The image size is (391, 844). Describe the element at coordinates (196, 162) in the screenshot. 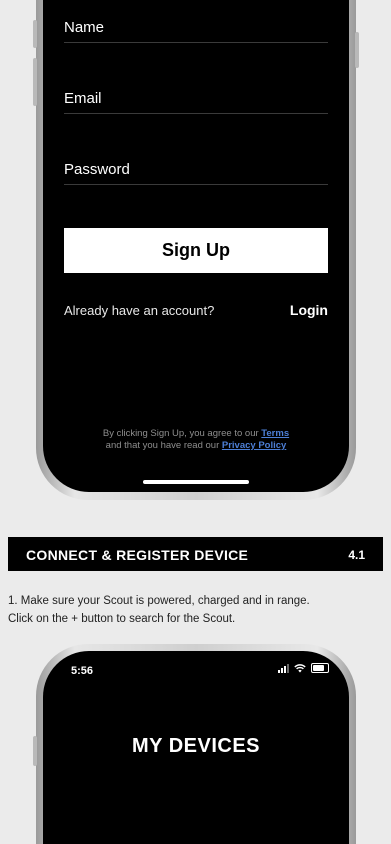

I see `password-field: Password` at that location.